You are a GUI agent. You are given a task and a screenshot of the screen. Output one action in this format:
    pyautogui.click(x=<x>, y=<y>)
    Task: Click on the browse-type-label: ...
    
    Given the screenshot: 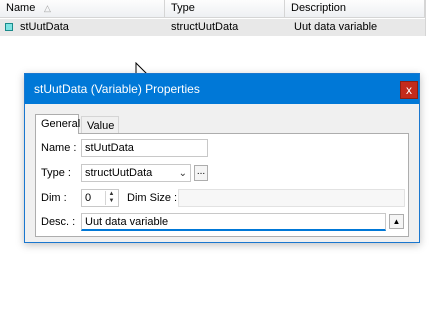 What is the action you would take?
    pyautogui.click(x=201, y=171)
    